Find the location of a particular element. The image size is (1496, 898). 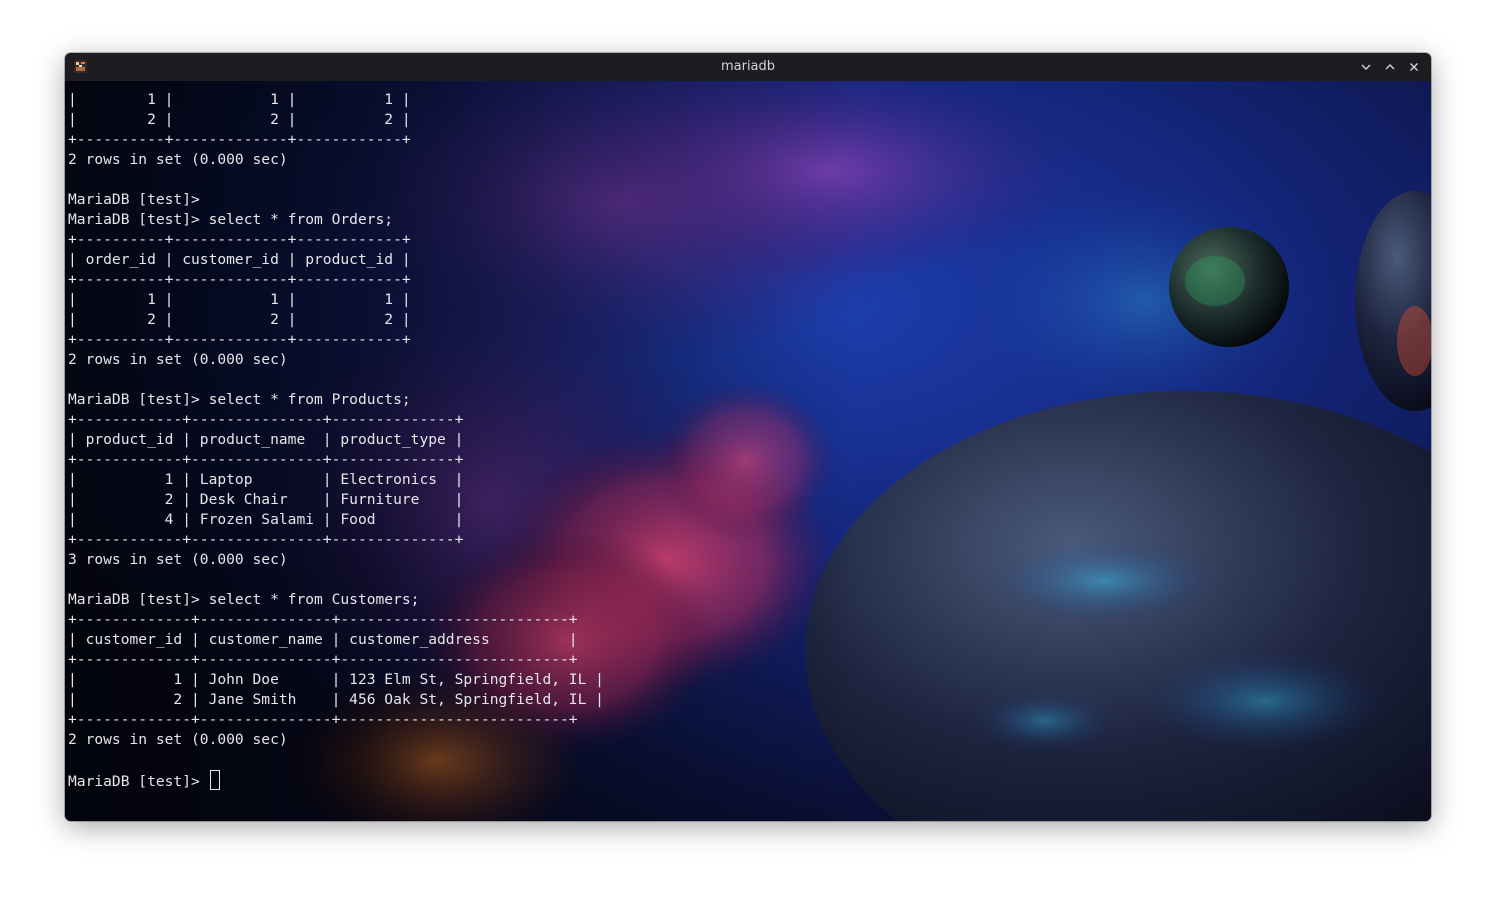

minimize-button is located at coordinates (1366, 67).